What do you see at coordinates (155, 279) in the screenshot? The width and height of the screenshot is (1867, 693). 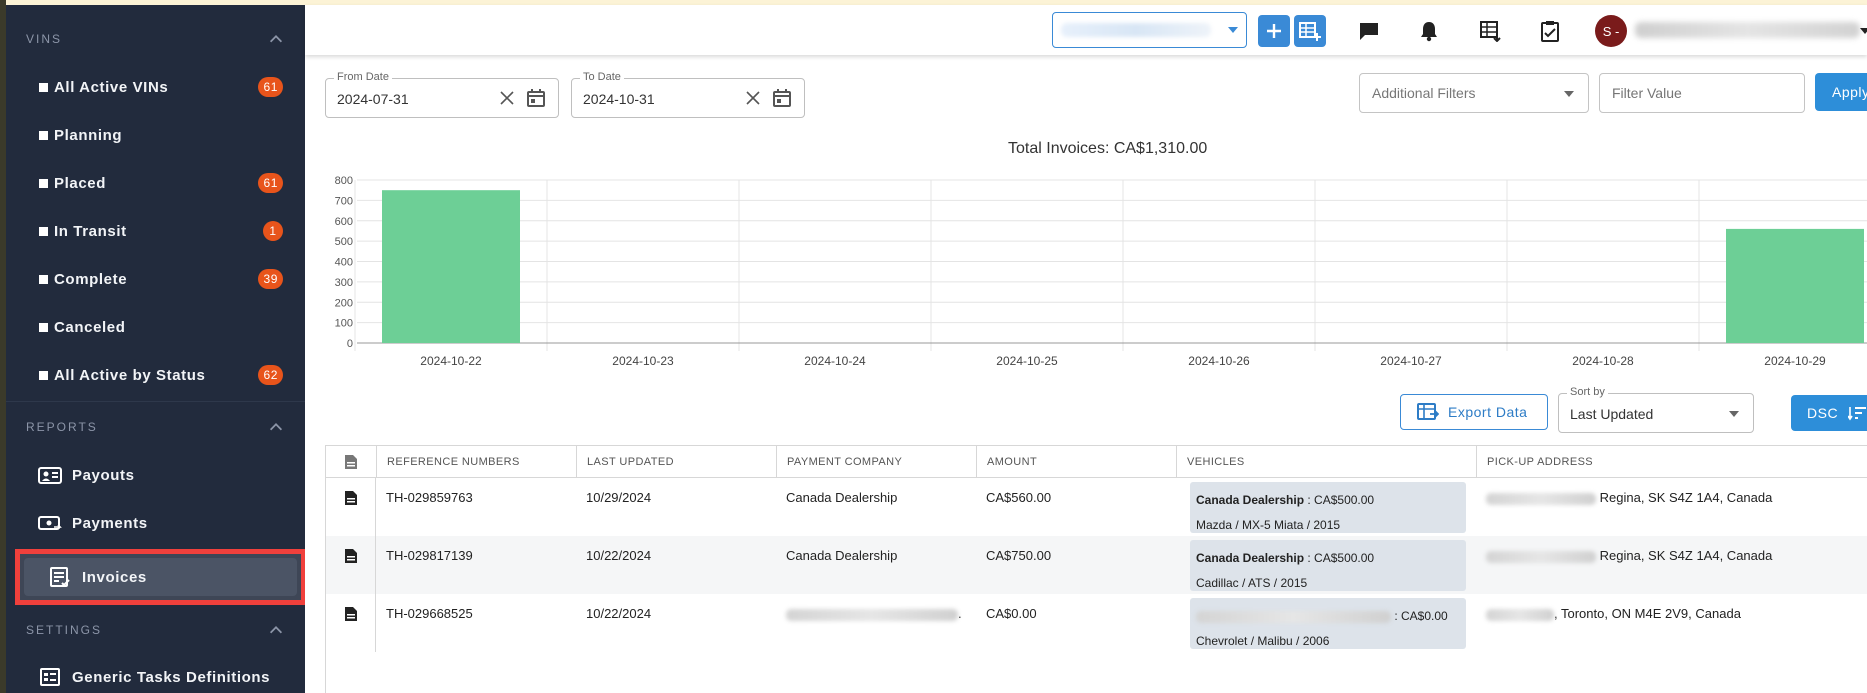 I see `sidebar-item-complete: Complete 39` at bounding box center [155, 279].